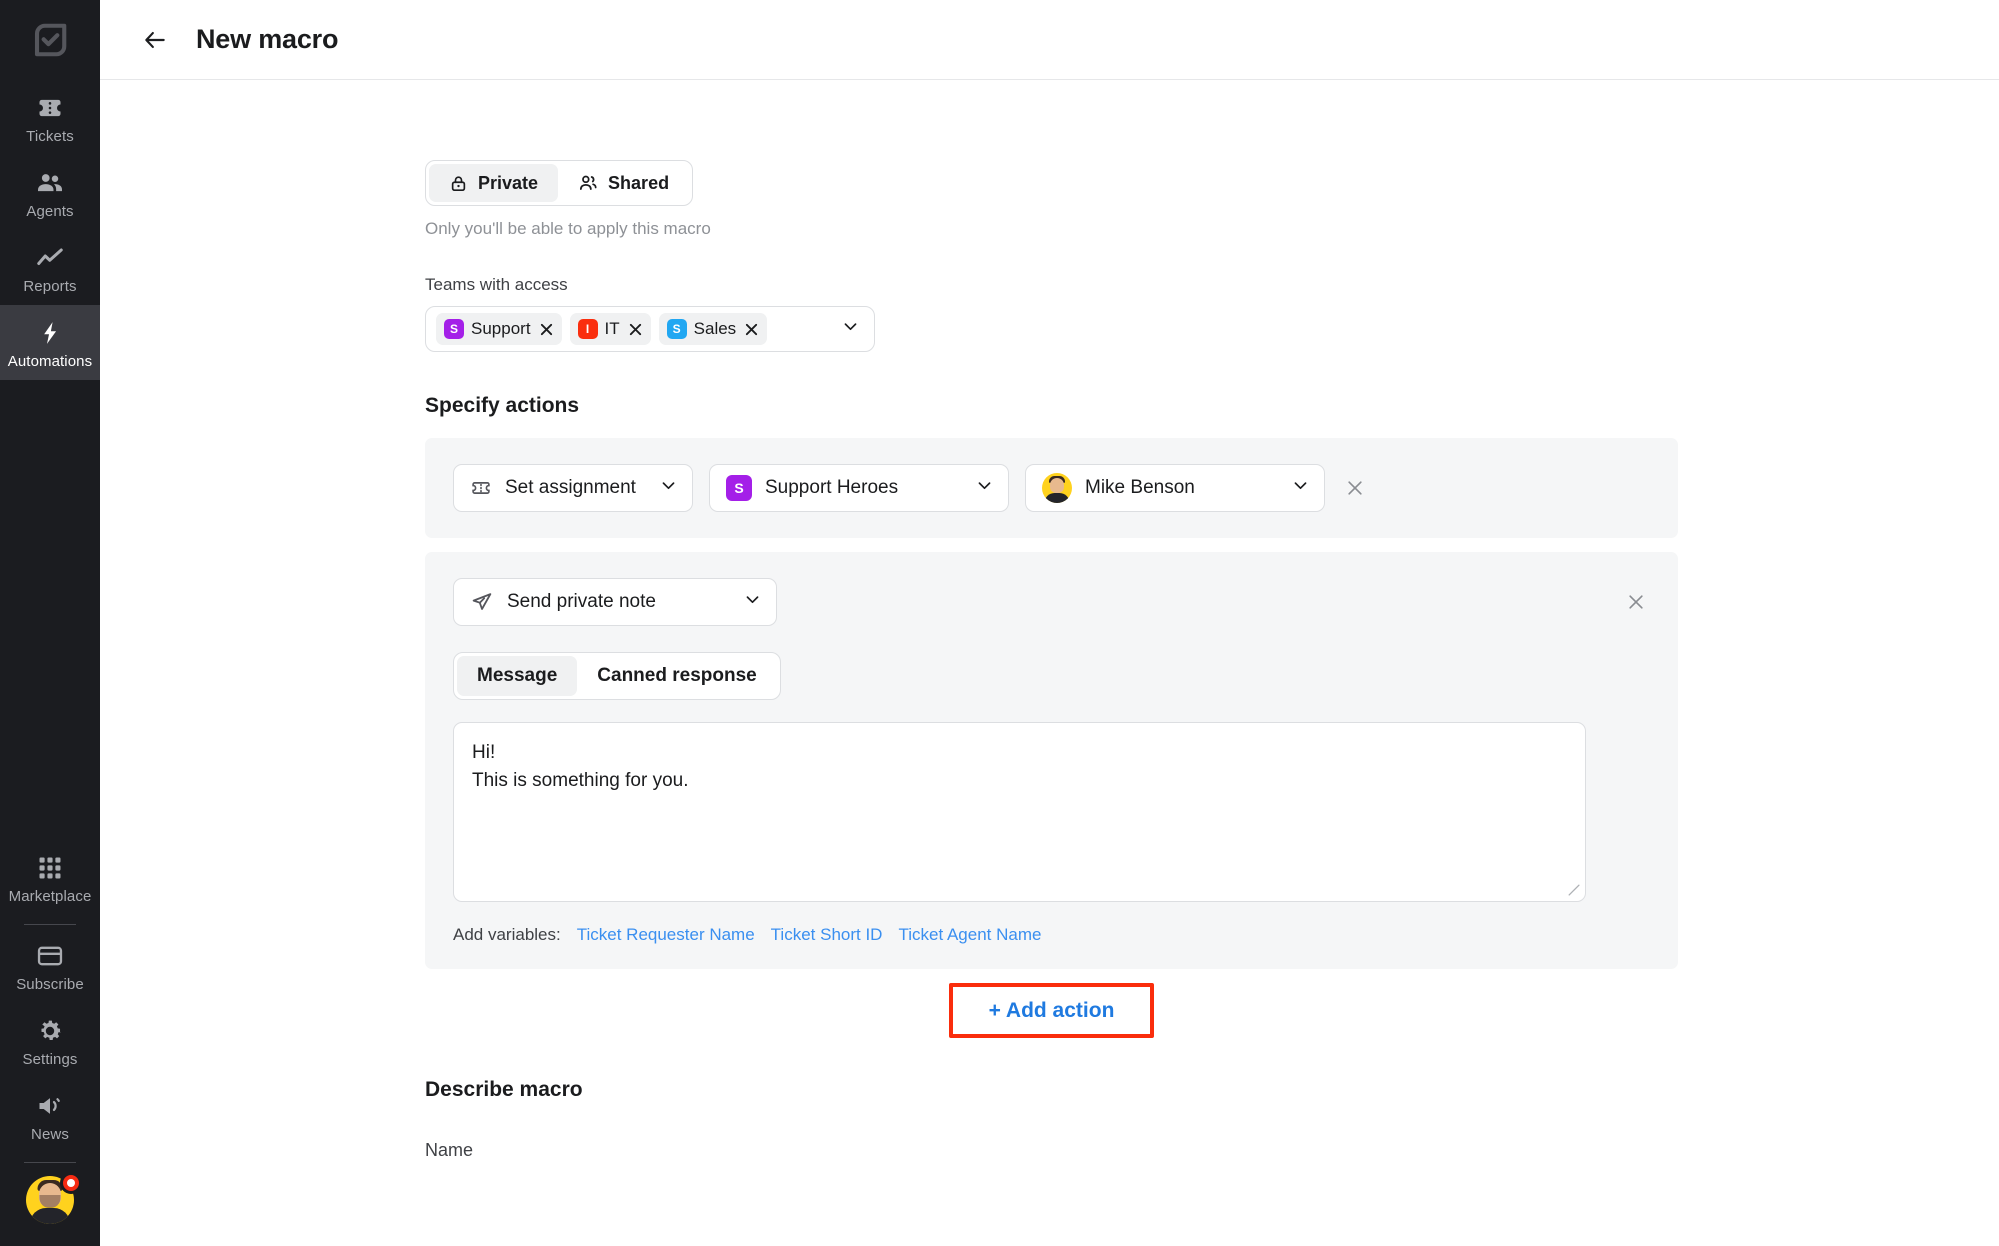 The height and width of the screenshot is (1246, 1999). I want to click on avatar, so click(50, 1206).